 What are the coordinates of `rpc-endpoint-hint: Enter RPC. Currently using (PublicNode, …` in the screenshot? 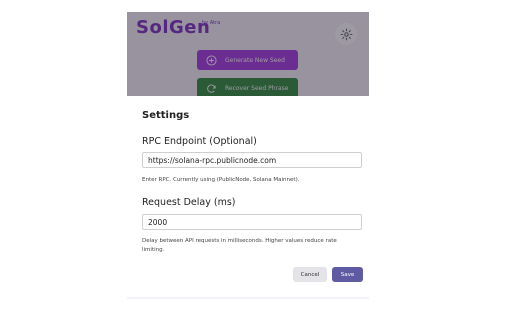 It's located at (221, 180).